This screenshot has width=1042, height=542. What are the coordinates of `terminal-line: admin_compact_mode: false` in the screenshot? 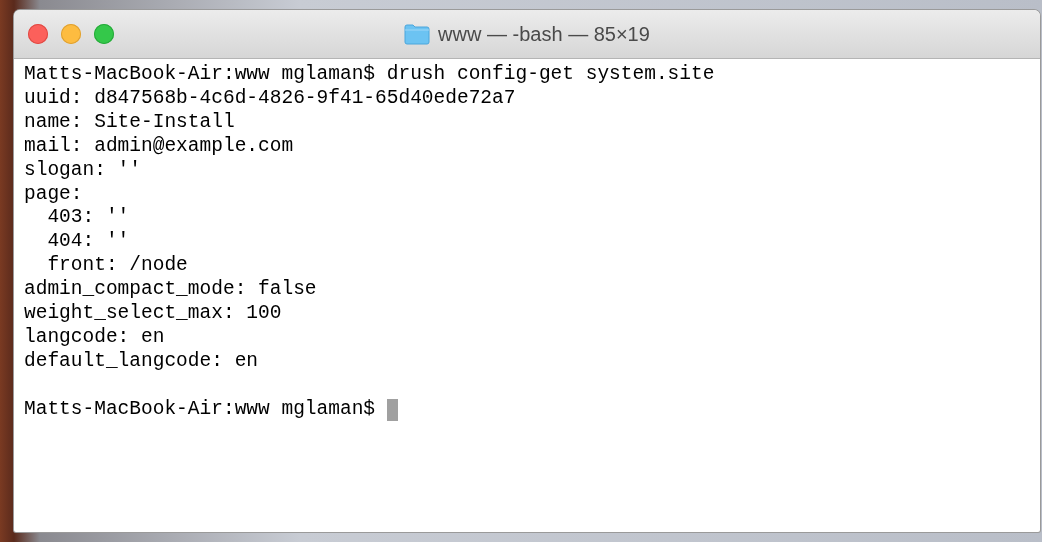 It's located at (170, 290).